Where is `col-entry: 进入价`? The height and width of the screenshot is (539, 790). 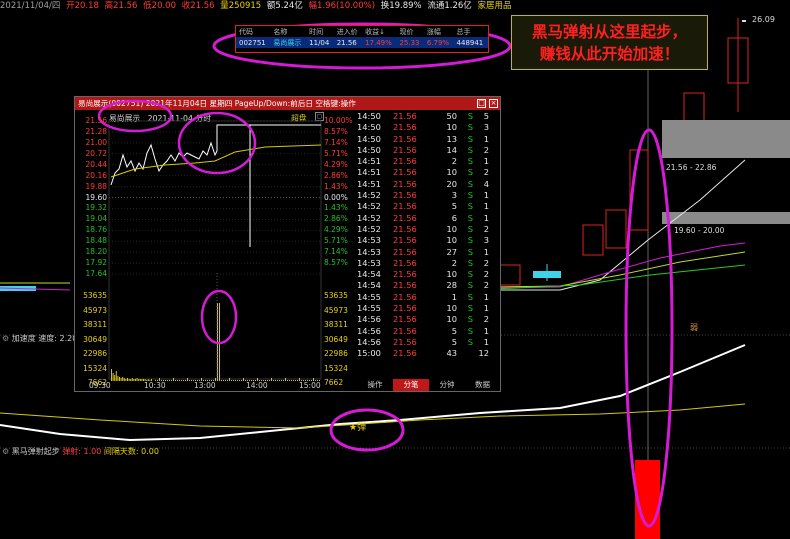
col-entry: 进入价 is located at coordinates (348, 31).